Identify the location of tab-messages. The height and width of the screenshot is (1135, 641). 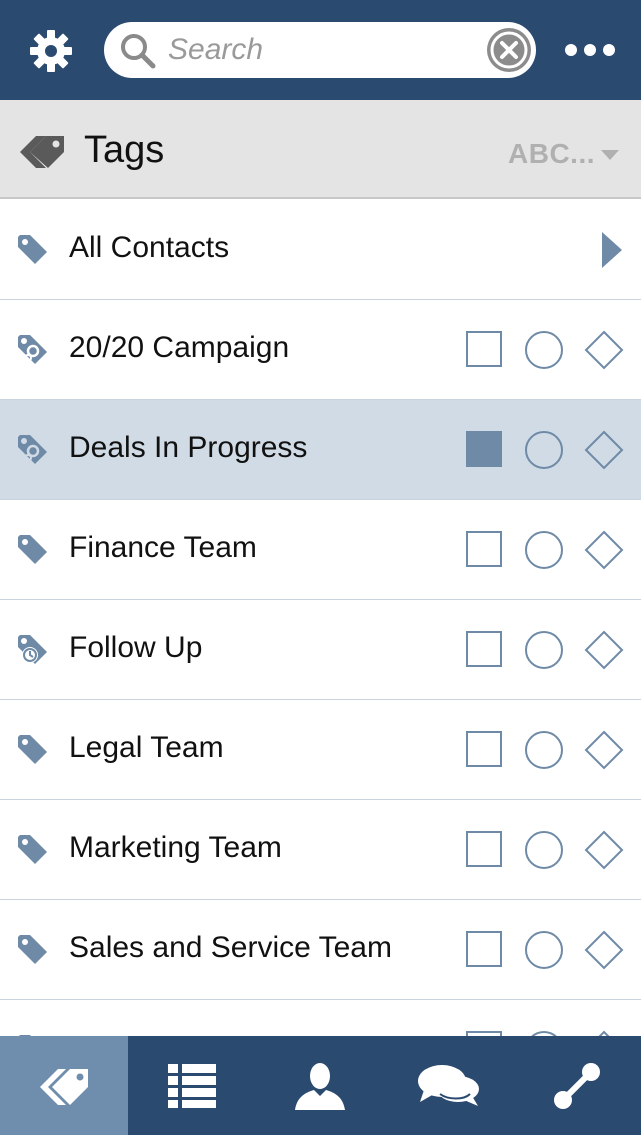
(449, 1085).